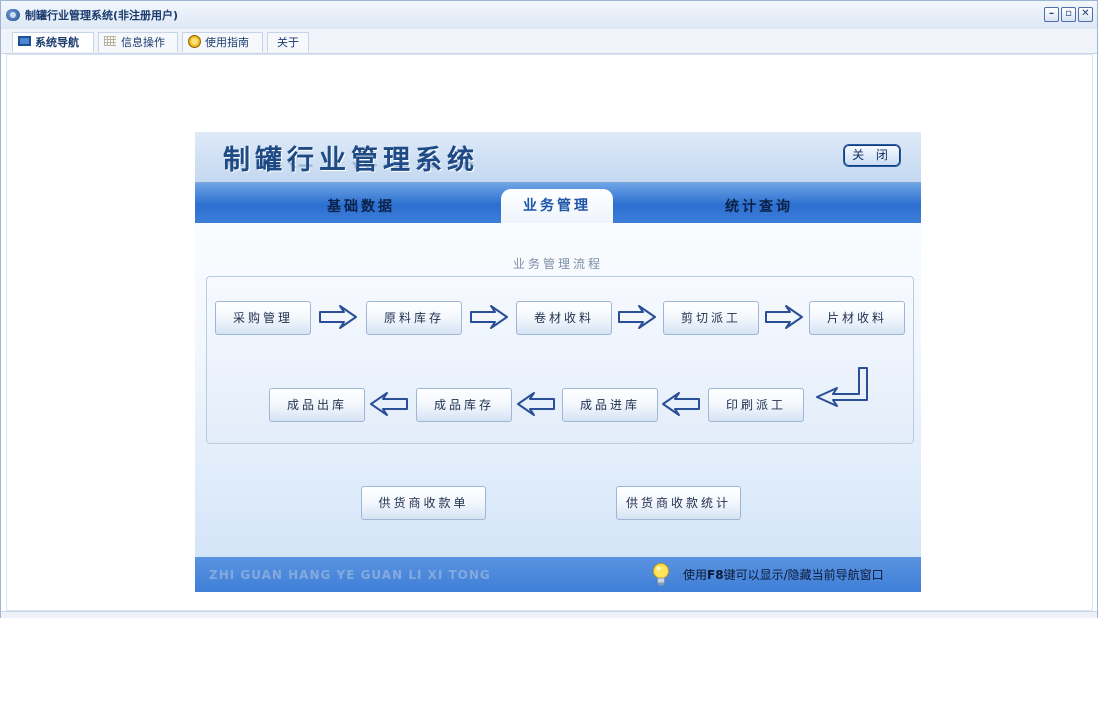 This screenshot has width=1098, height=716. I want to click on subtab-statistics: 统计查询, so click(759, 206).